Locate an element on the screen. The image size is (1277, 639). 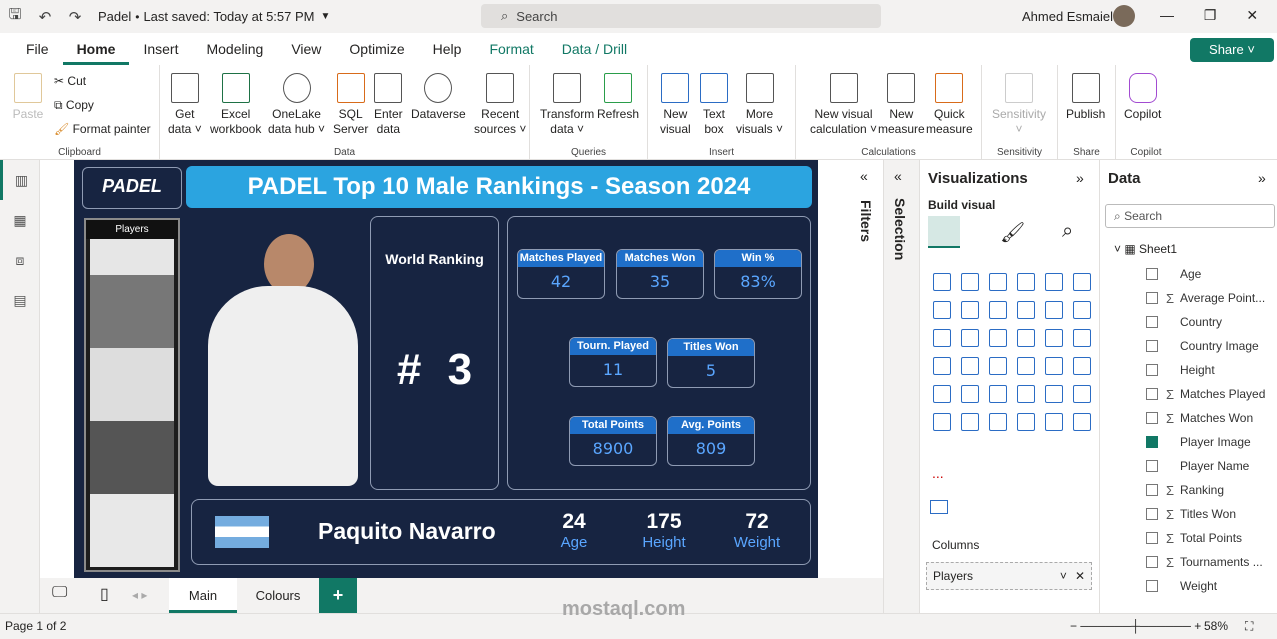
menu-data-drill: Data / Drill is located at coordinates (594, 49).